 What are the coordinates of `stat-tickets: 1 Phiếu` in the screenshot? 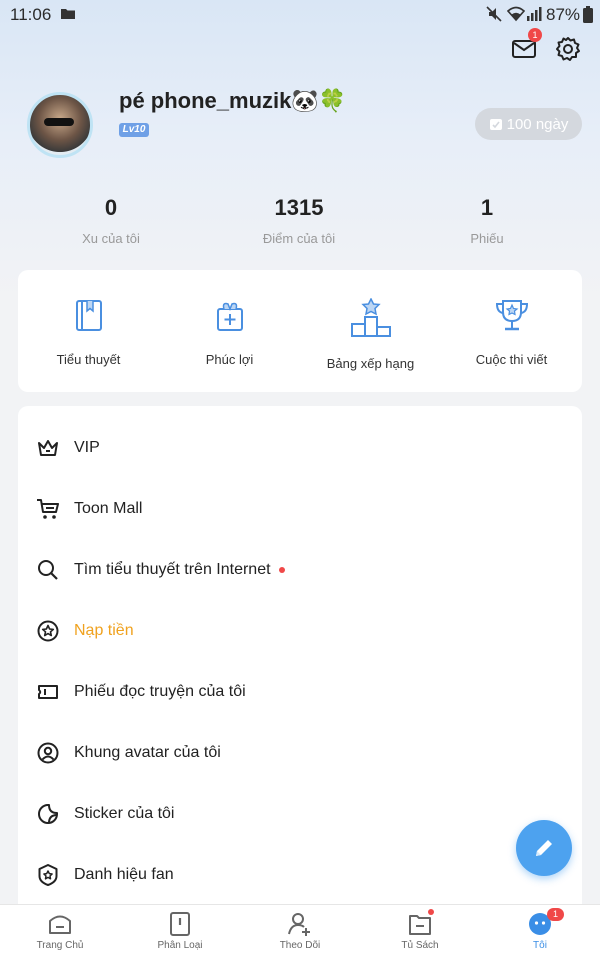 It's located at (487, 220).